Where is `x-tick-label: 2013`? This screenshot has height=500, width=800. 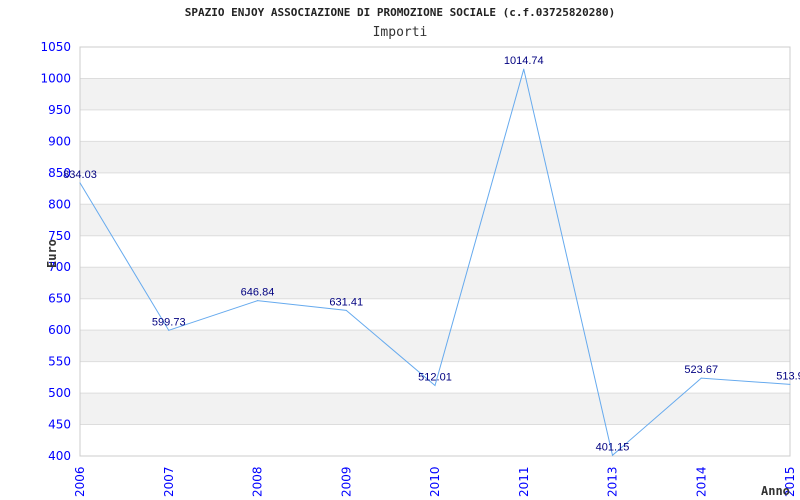
x-tick-label: 2013 is located at coordinates (613, 481).